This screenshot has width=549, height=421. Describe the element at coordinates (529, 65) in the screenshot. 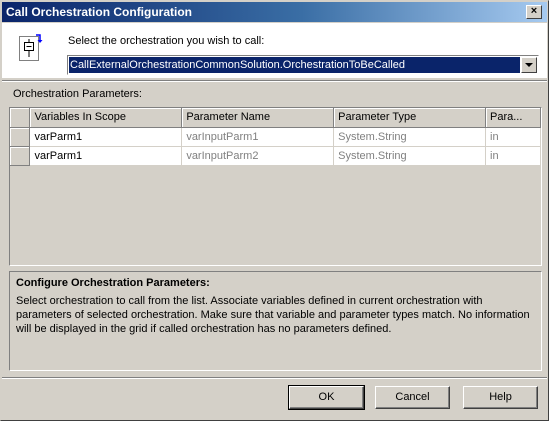

I see `chevron-down-icon` at that location.